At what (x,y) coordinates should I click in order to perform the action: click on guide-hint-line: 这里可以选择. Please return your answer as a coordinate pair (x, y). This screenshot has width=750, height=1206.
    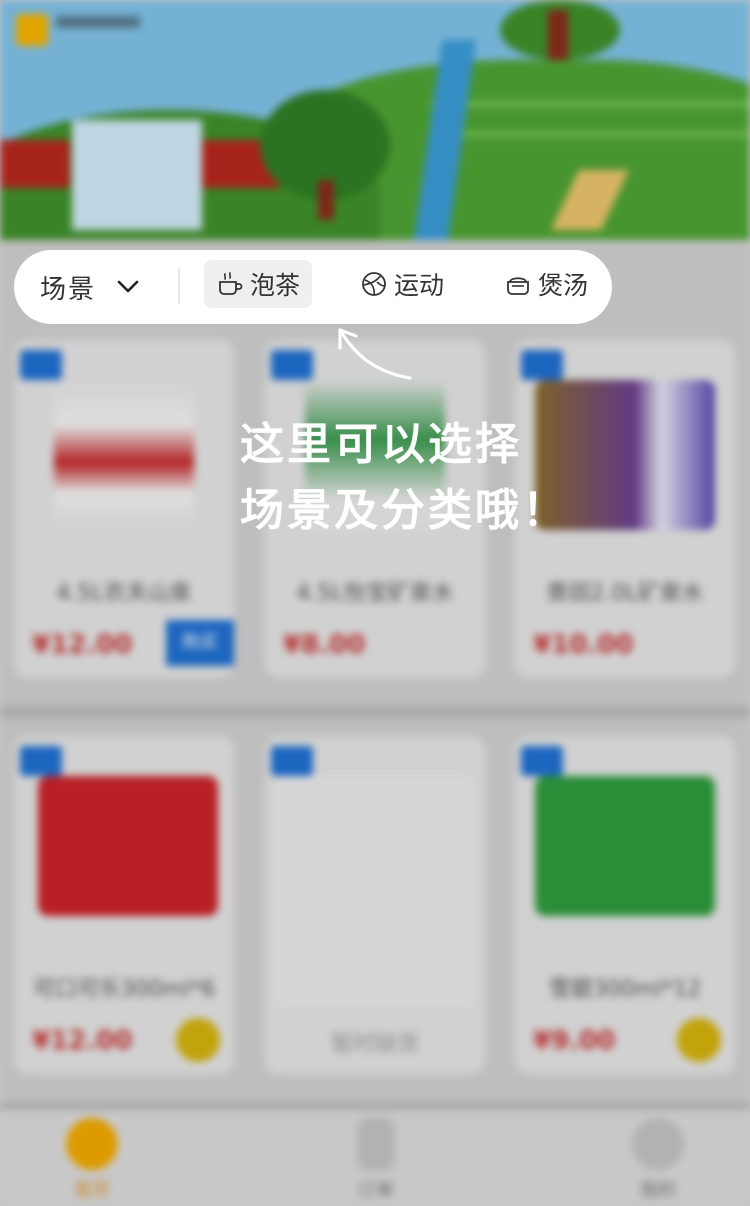
    Looking at the image, I should click on (381, 444).